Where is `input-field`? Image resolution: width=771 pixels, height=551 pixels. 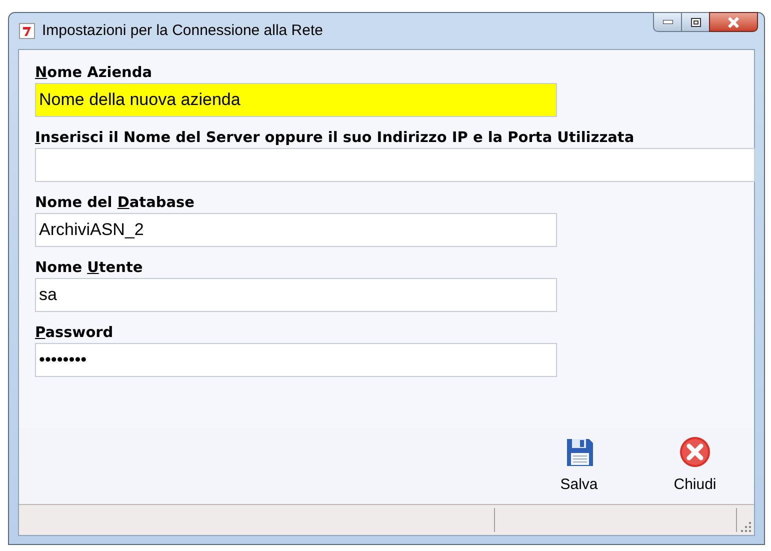
input-field is located at coordinates (395, 165).